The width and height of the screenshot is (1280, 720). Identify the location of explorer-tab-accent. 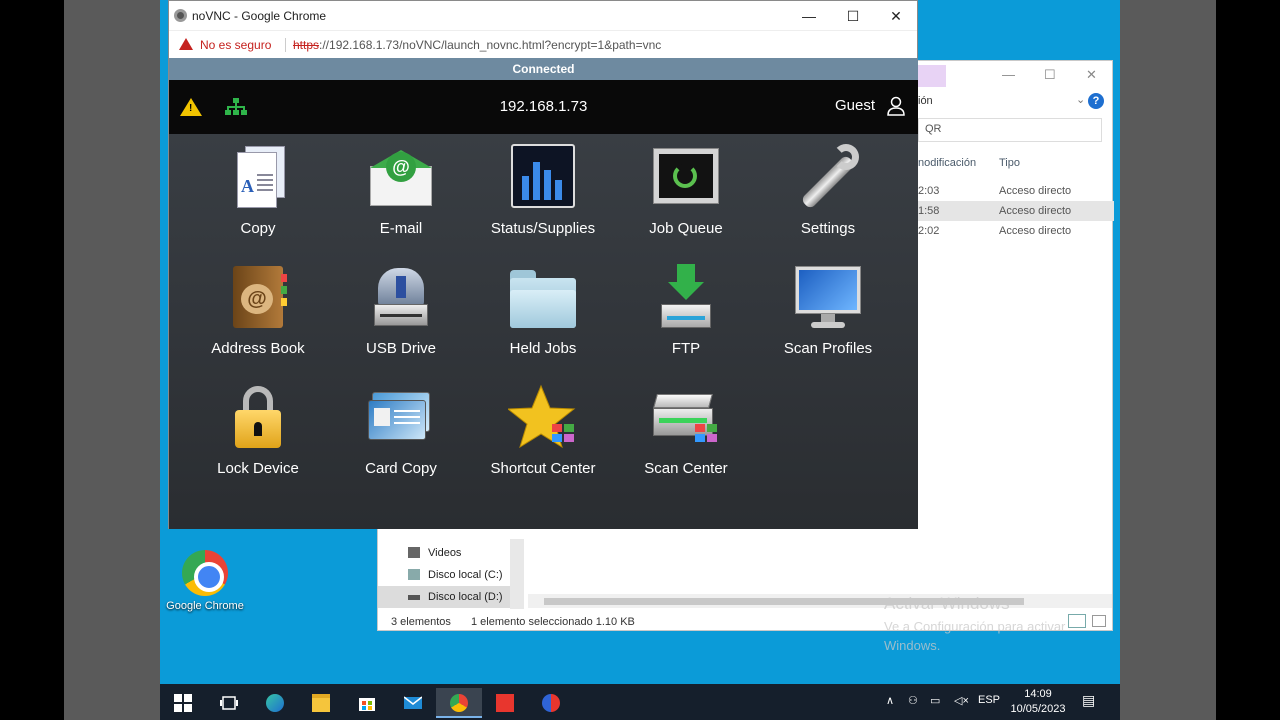
(932, 76).